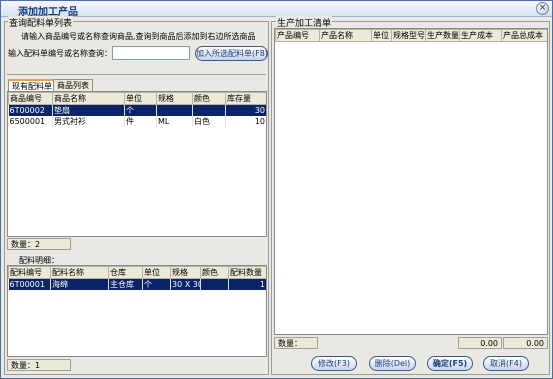 This screenshot has width=553, height=379. Describe the element at coordinates (381, 35) in the screenshot. I see `col-product-unit: 单位` at that location.